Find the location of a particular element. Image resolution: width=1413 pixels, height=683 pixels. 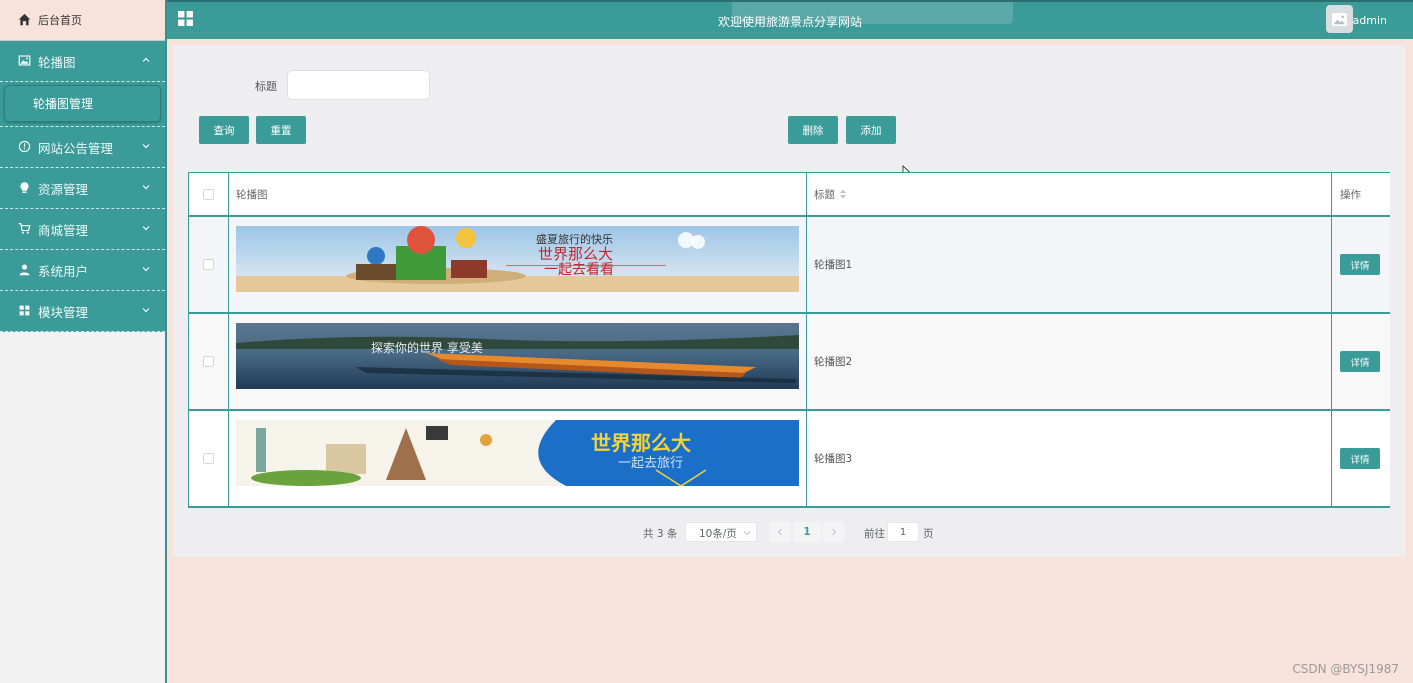

page-size-select: 10条/页 is located at coordinates (721, 532).